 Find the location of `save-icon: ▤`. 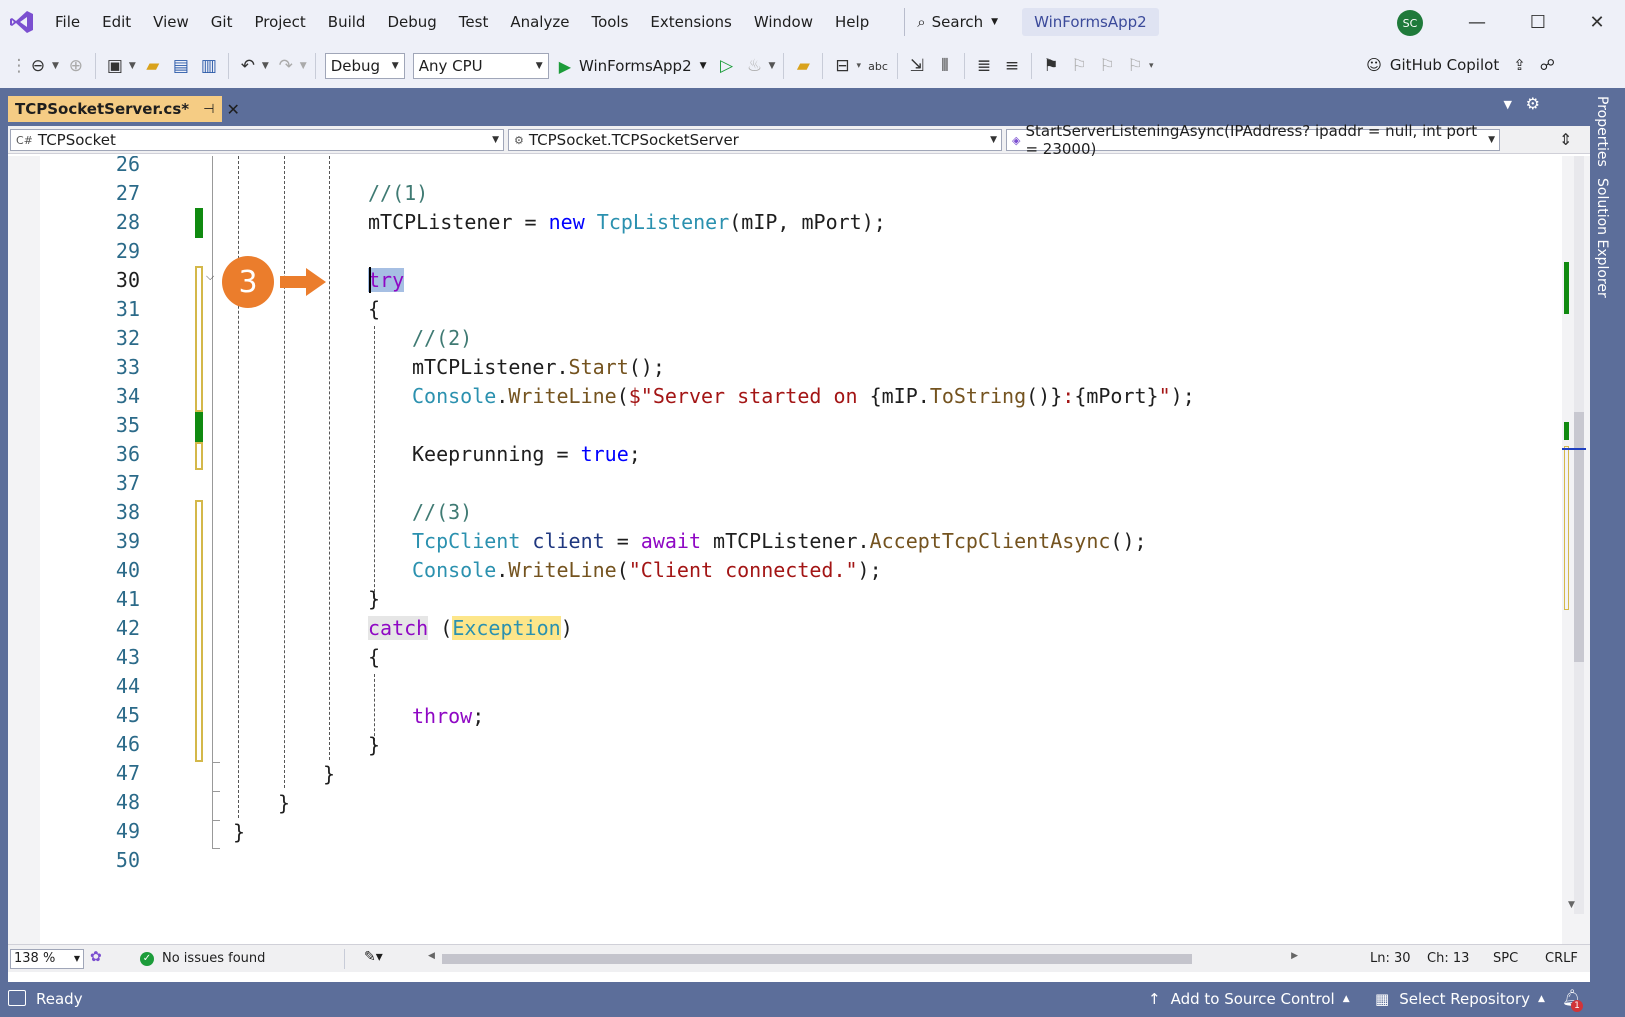

save-icon: ▤ is located at coordinates (181, 66).